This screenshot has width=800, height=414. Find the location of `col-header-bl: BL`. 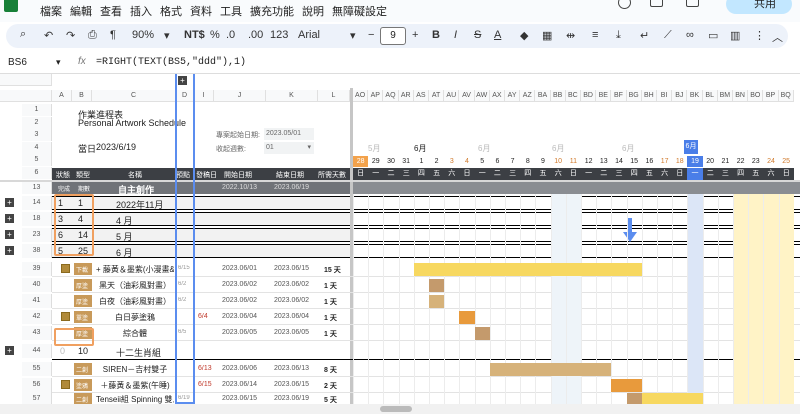

col-header-bl: BL is located at coordinates (710, 96).